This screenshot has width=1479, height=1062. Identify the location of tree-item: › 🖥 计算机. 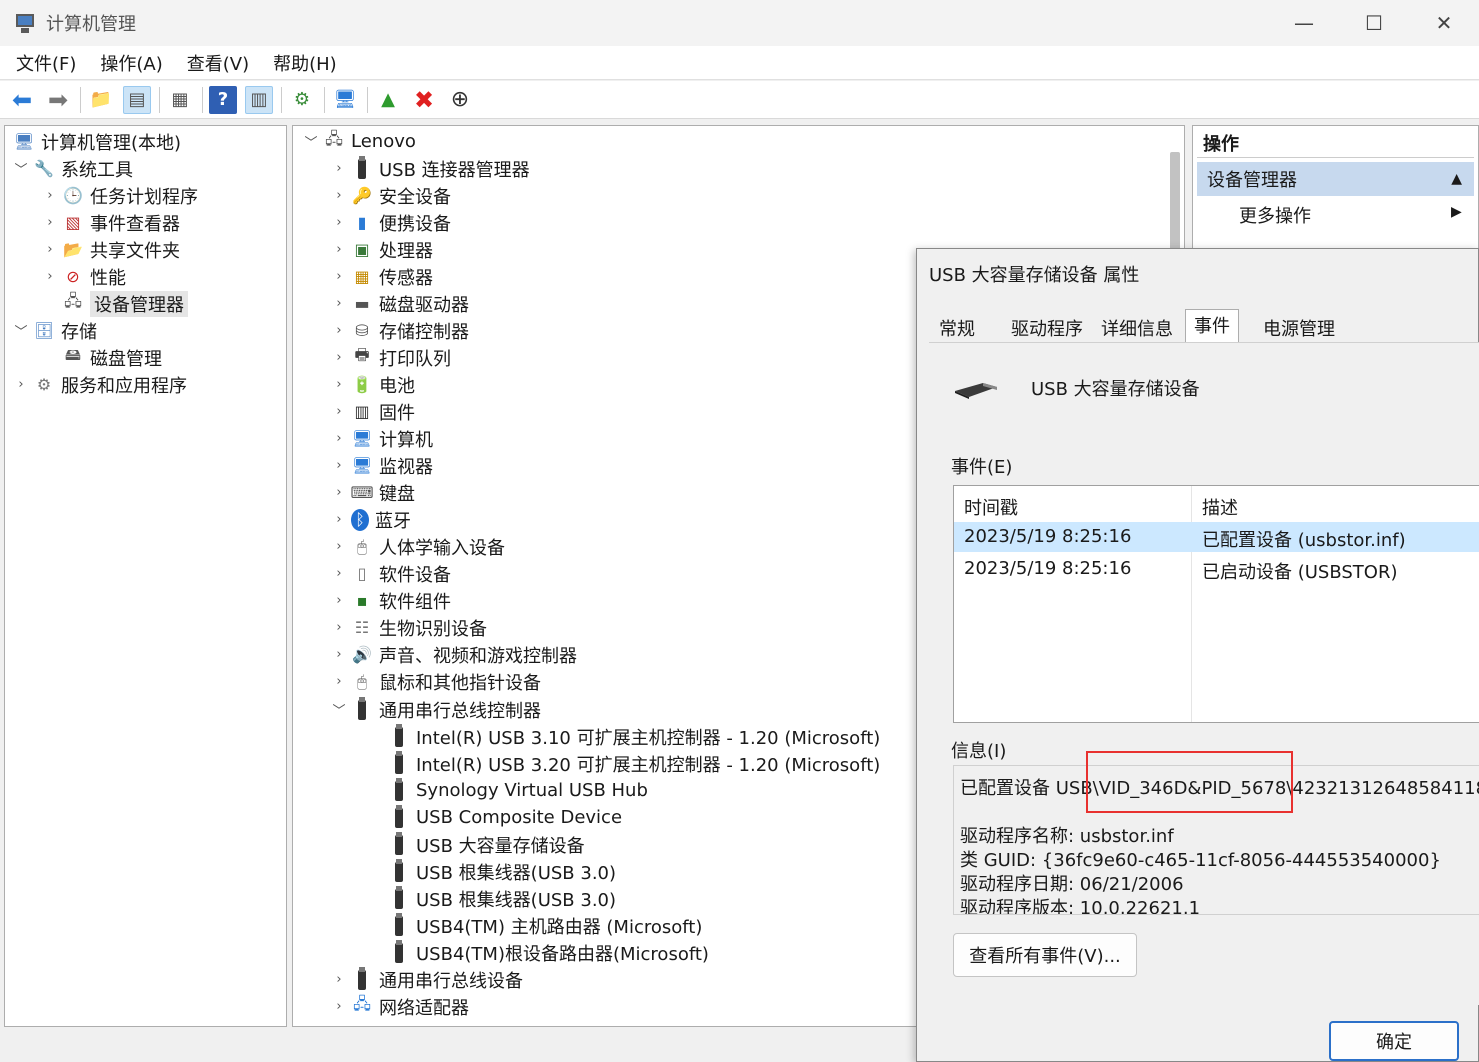
(382, 438).